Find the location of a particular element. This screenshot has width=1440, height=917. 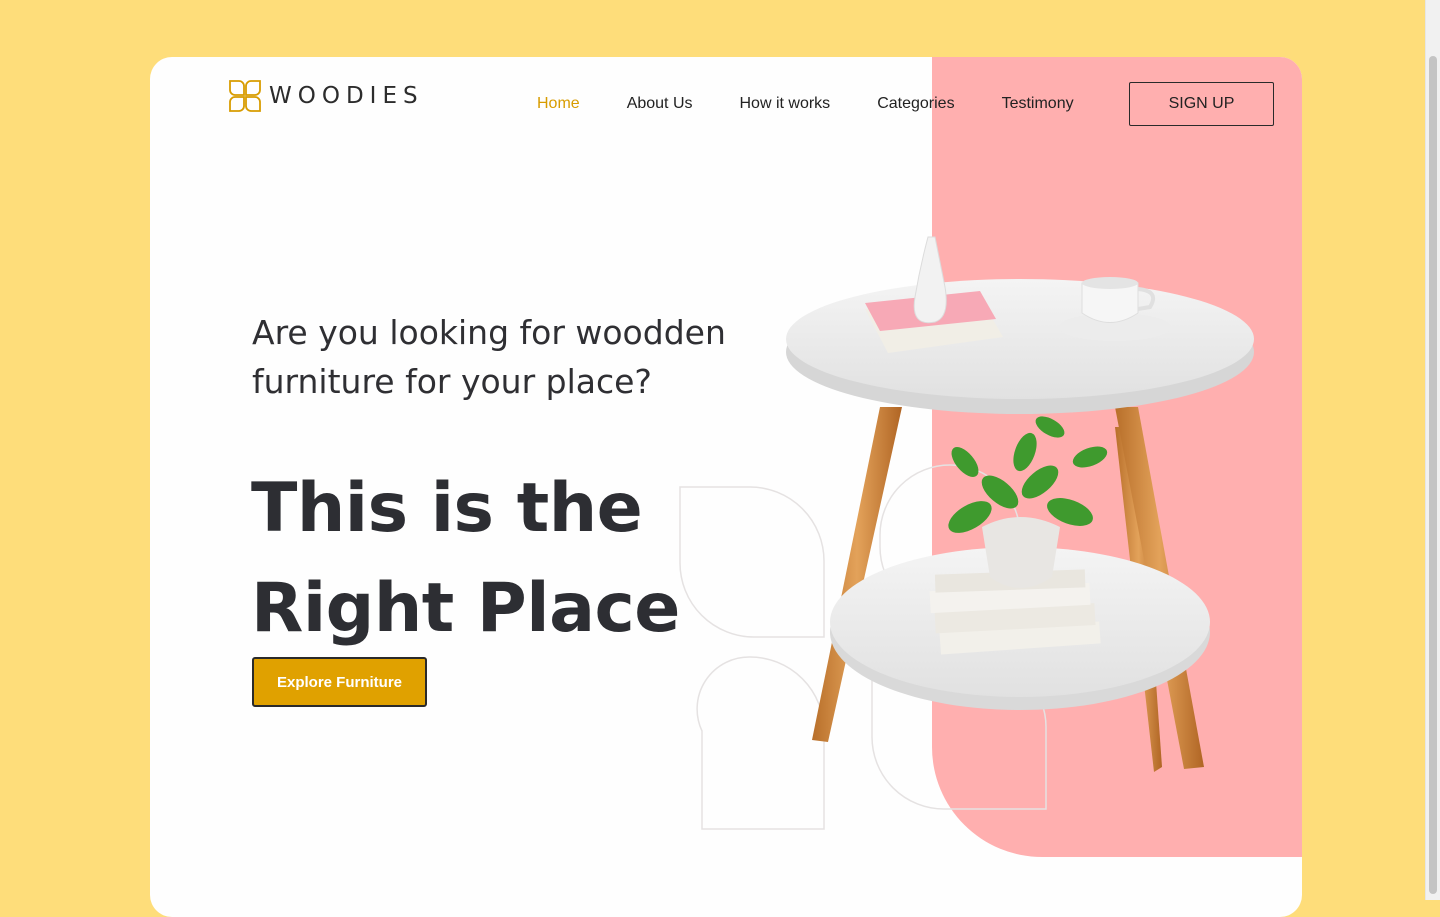

scrollbar-thumb is located at coordinates (1433, 475).